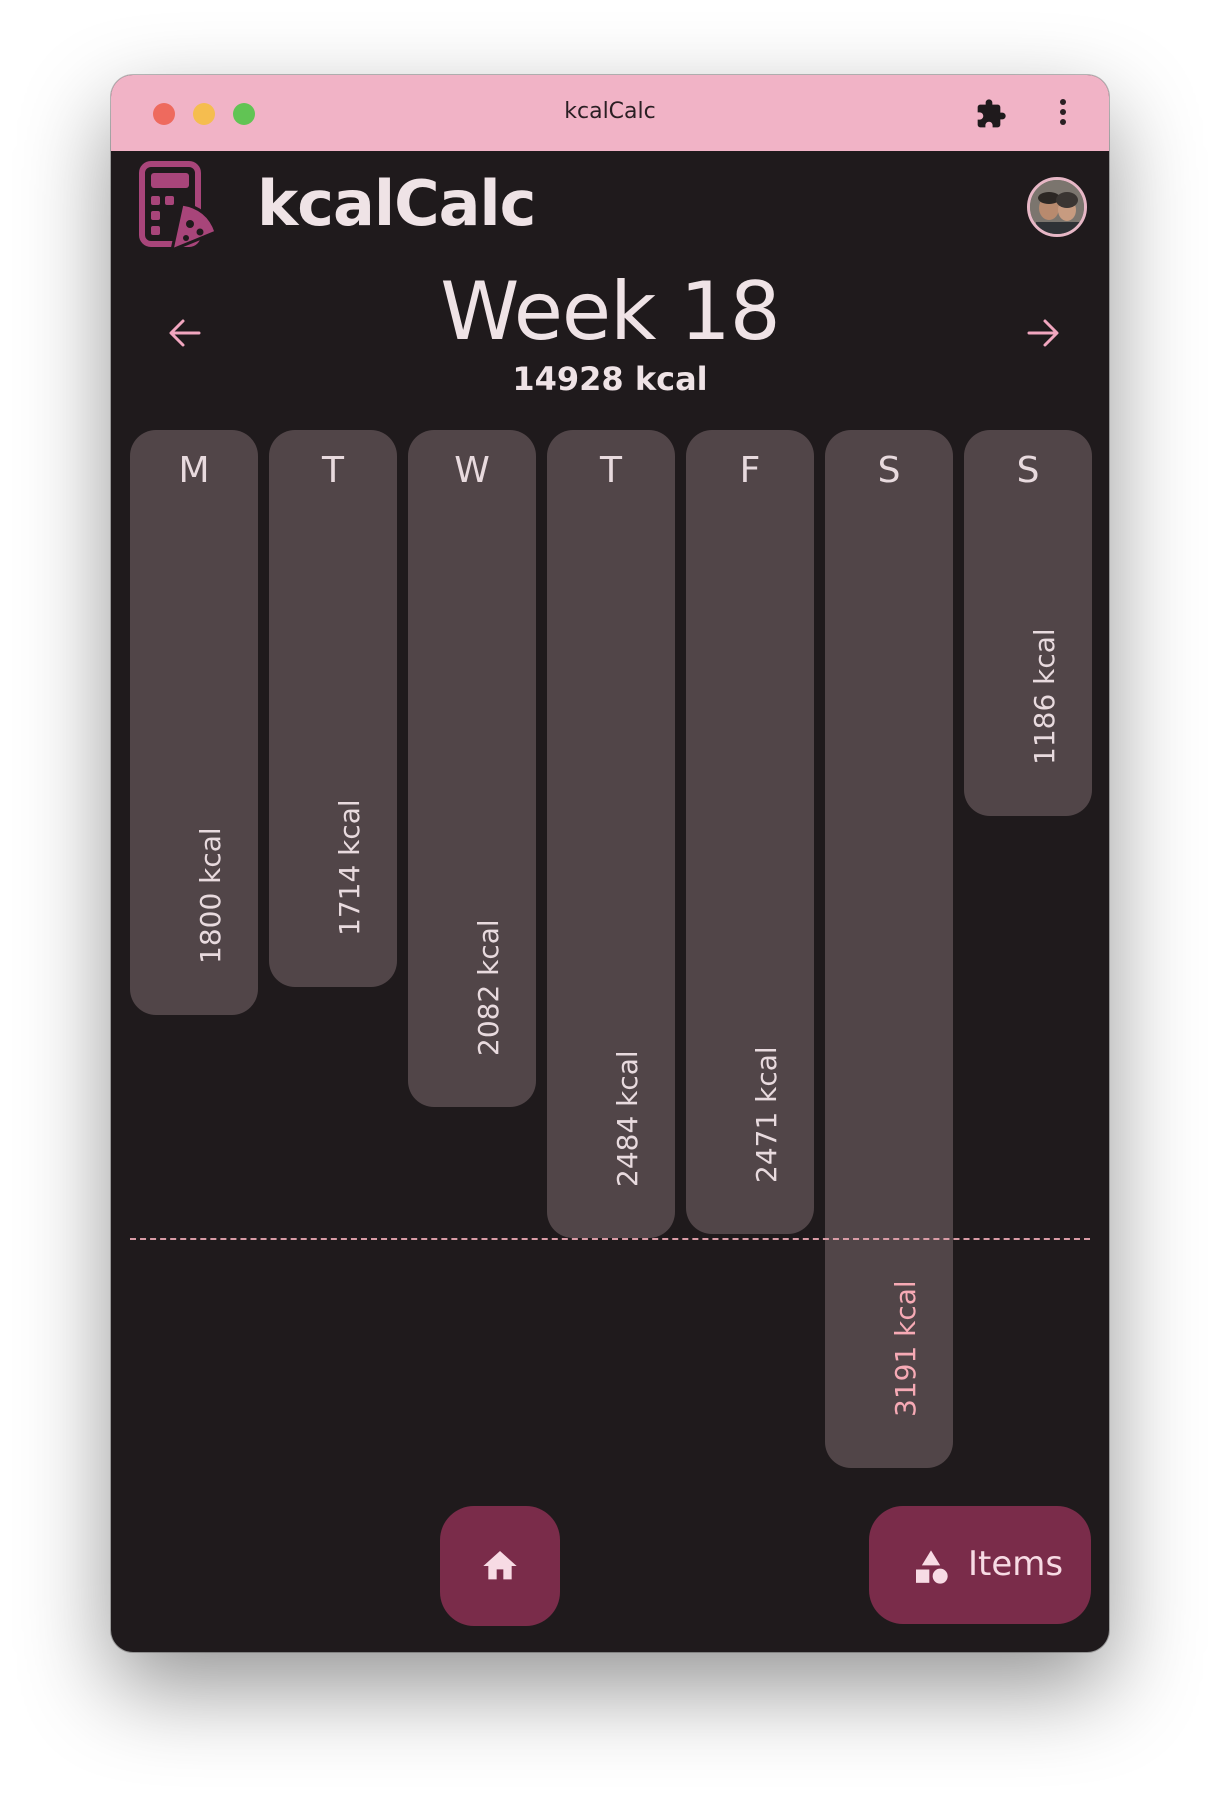  I want to click on items-label: Items, so click(1016, 1564).